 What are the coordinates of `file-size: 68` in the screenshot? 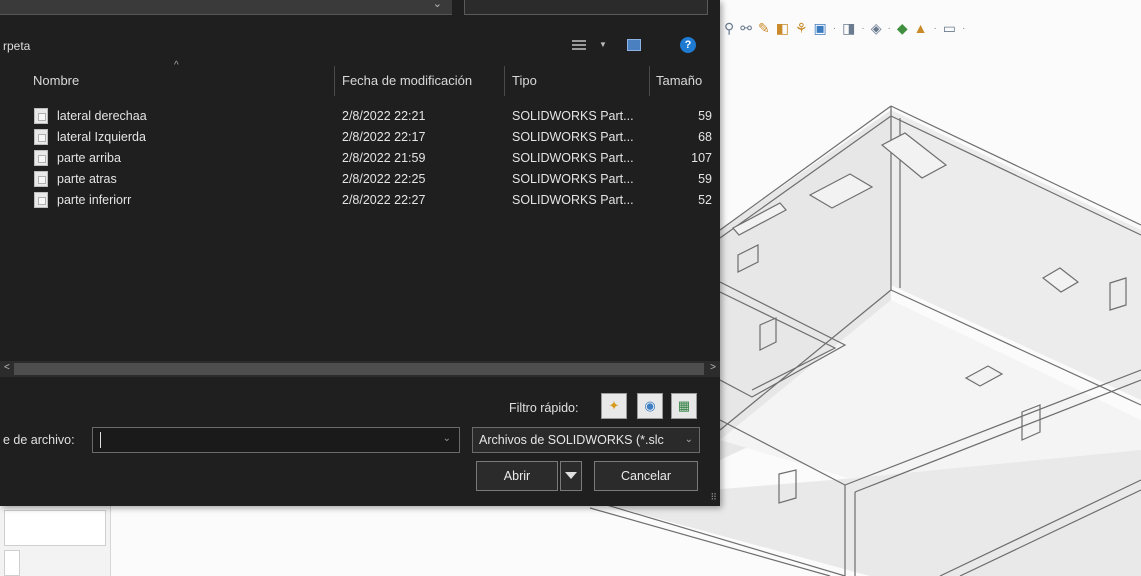 It's located at (705, 137).